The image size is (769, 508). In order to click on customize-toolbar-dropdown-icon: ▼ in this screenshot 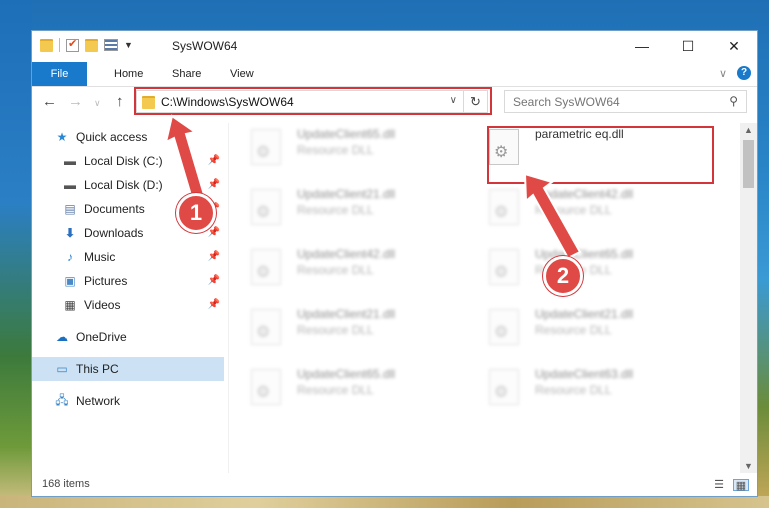, I will do `click(128, 45)`.